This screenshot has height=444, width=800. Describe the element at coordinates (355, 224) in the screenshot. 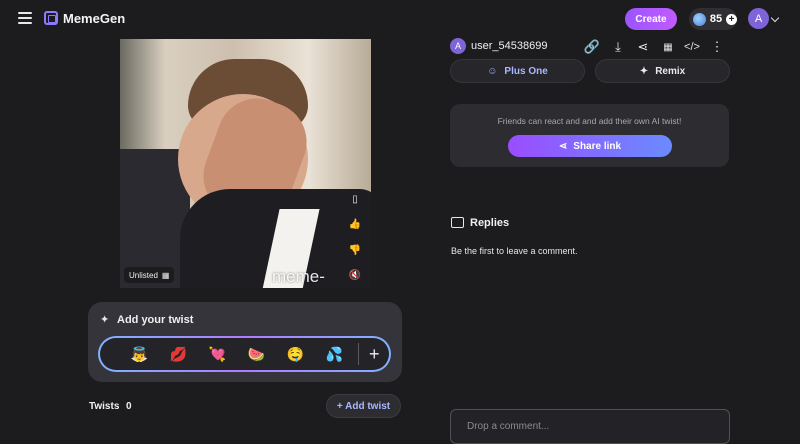

I see `thumbs-up-icon: 👍` at that location.